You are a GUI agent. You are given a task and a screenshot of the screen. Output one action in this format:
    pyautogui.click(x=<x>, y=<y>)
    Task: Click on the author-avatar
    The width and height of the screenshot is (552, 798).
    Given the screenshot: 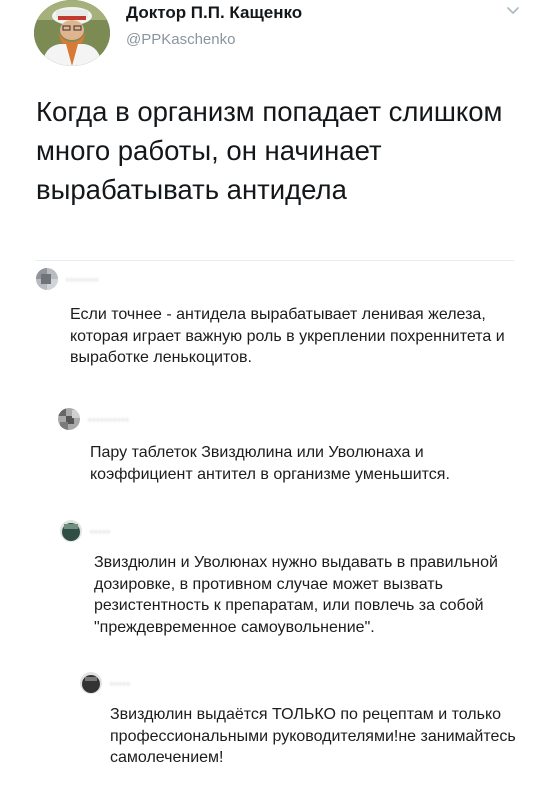 What is the action you would take?
    pyautogui.click(x=72, y=33)
    